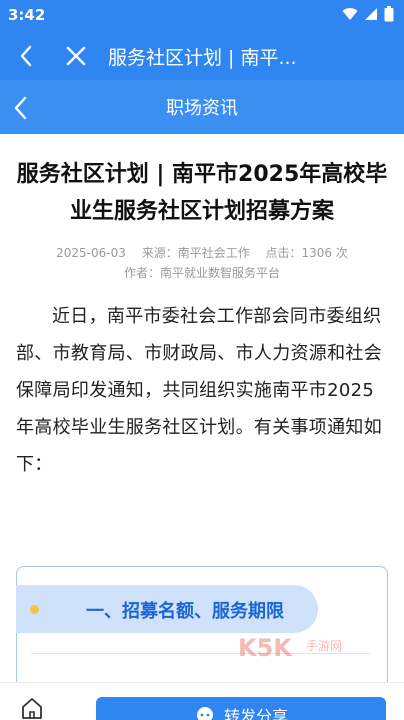 Image resolution: width=404 pixels, height=720 pixels. I want to click on status-icons, so click(368, 14).